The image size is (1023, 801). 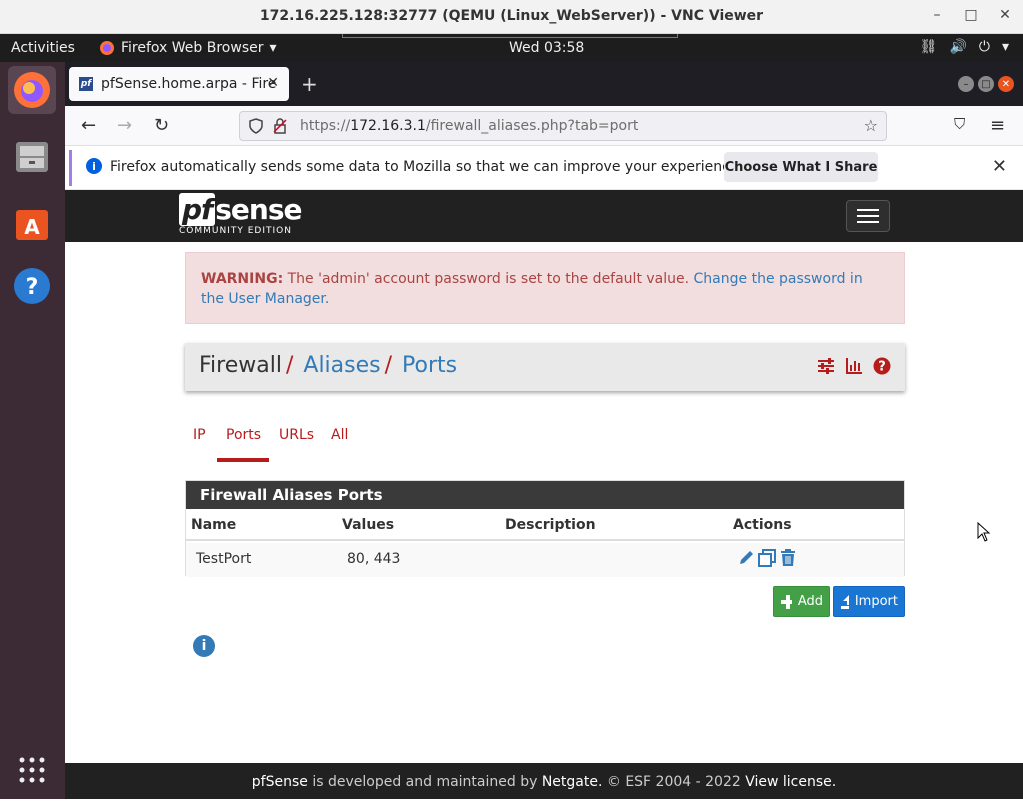 I want to click on dock-help: ?, so click(x=32, y=286).